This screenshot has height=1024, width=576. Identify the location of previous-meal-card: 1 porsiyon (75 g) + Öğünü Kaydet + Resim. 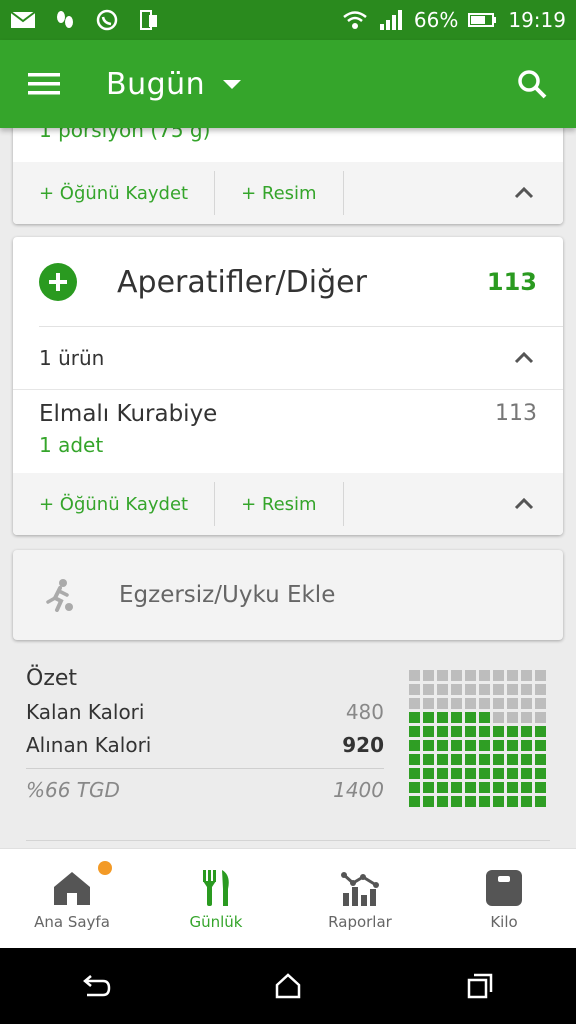
(288, 176).